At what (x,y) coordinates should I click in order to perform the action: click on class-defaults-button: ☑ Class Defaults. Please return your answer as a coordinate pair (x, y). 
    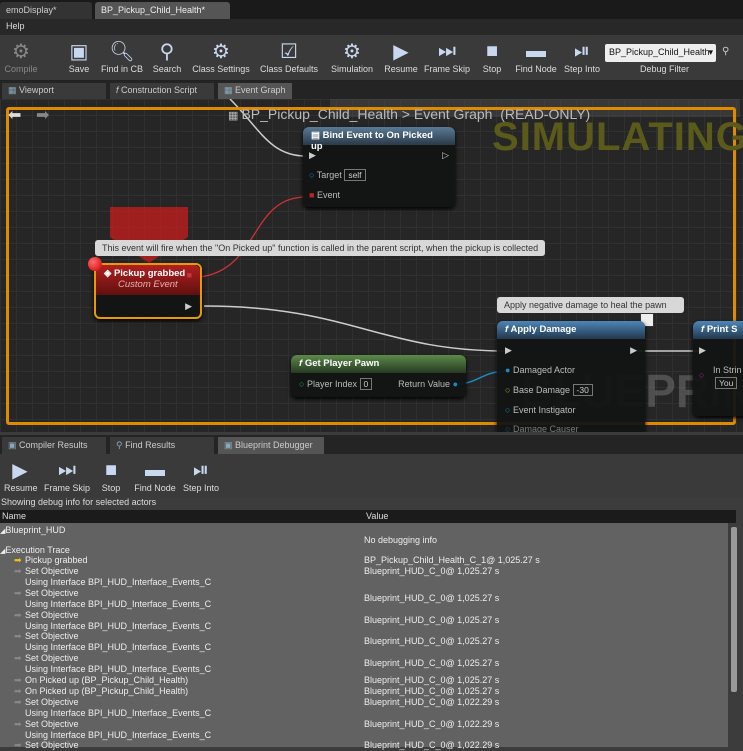
    Looking at the image, I should click on (289, 56).